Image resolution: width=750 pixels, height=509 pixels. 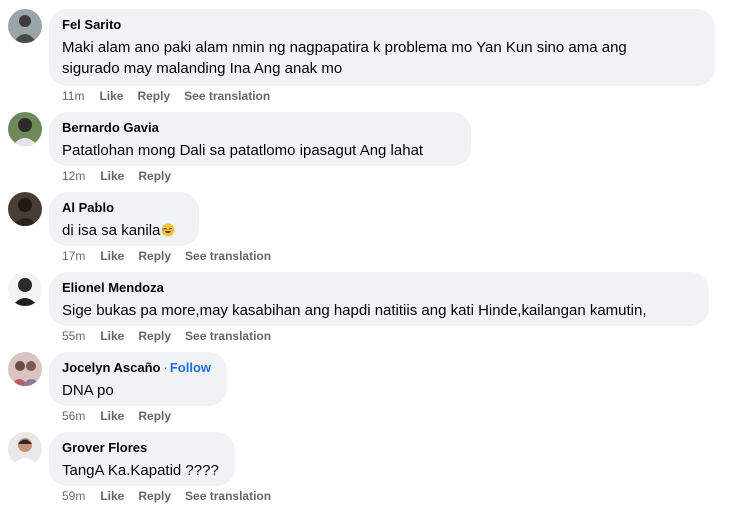 What do you see at coordinates (73, 256) in the screenshot?
I see `comment-timestamp: 17m` at bounding box center [73, 256].